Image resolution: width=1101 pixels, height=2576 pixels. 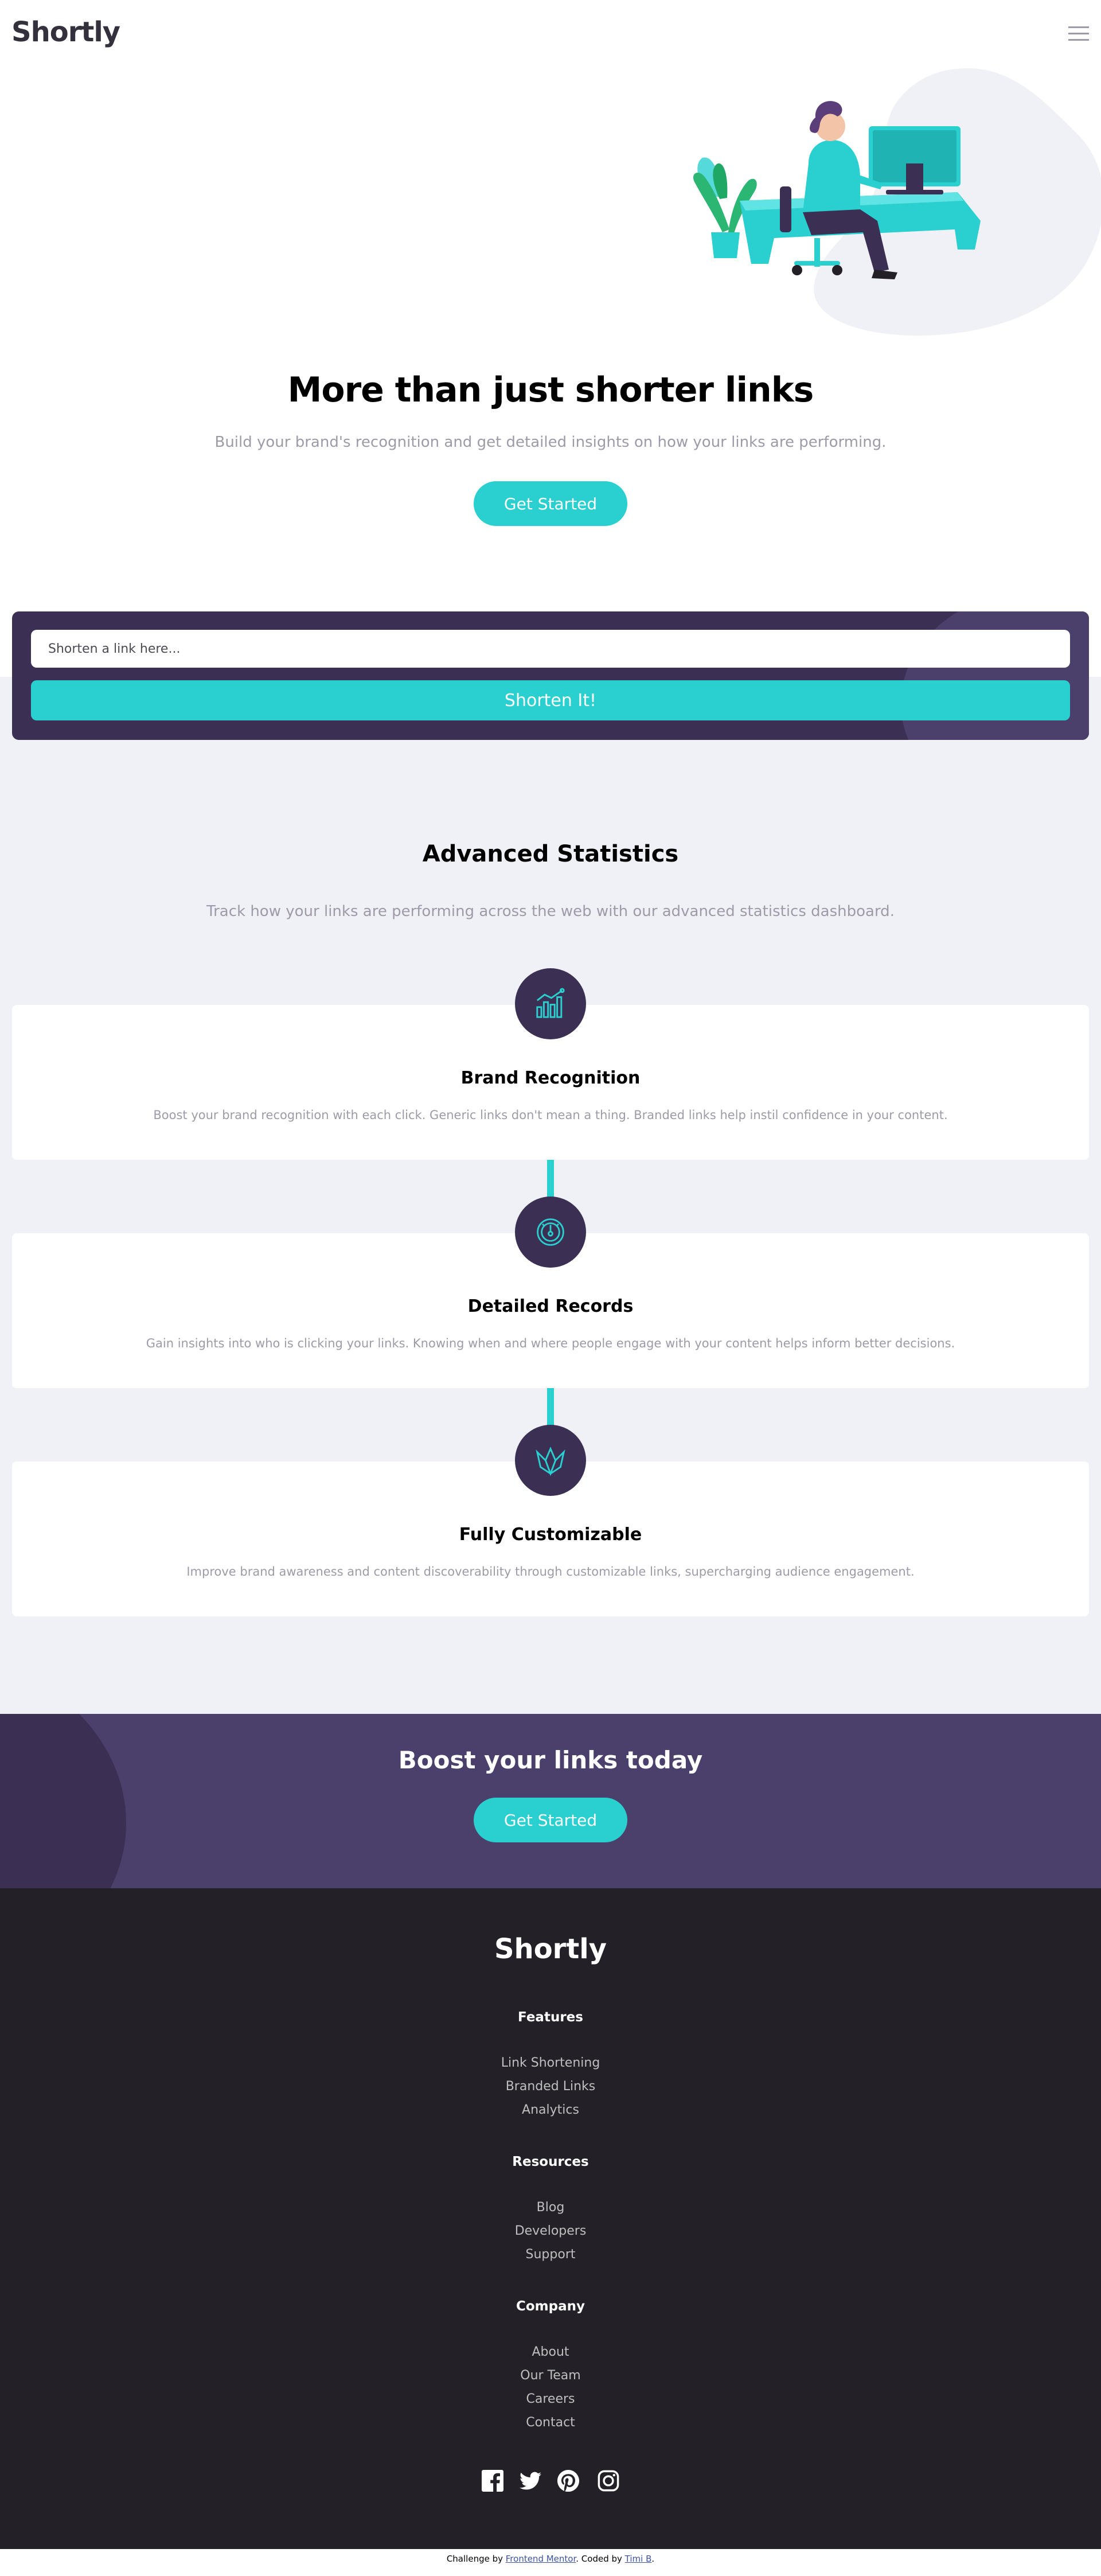 What do you see at coordinates (550, 1760) in the screenshot?
I see `boost-title: Boost your links today` at bounding box center [550, 1760].